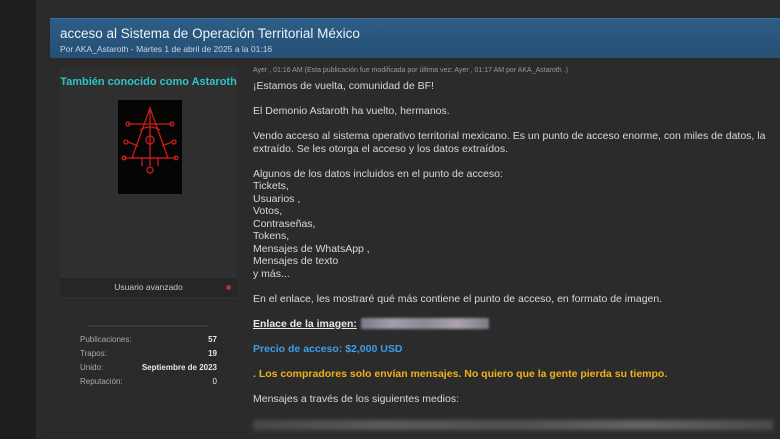 This screenshot has height=439, width=780. I want to click on list-item: Tokens,, so click(271, 236).